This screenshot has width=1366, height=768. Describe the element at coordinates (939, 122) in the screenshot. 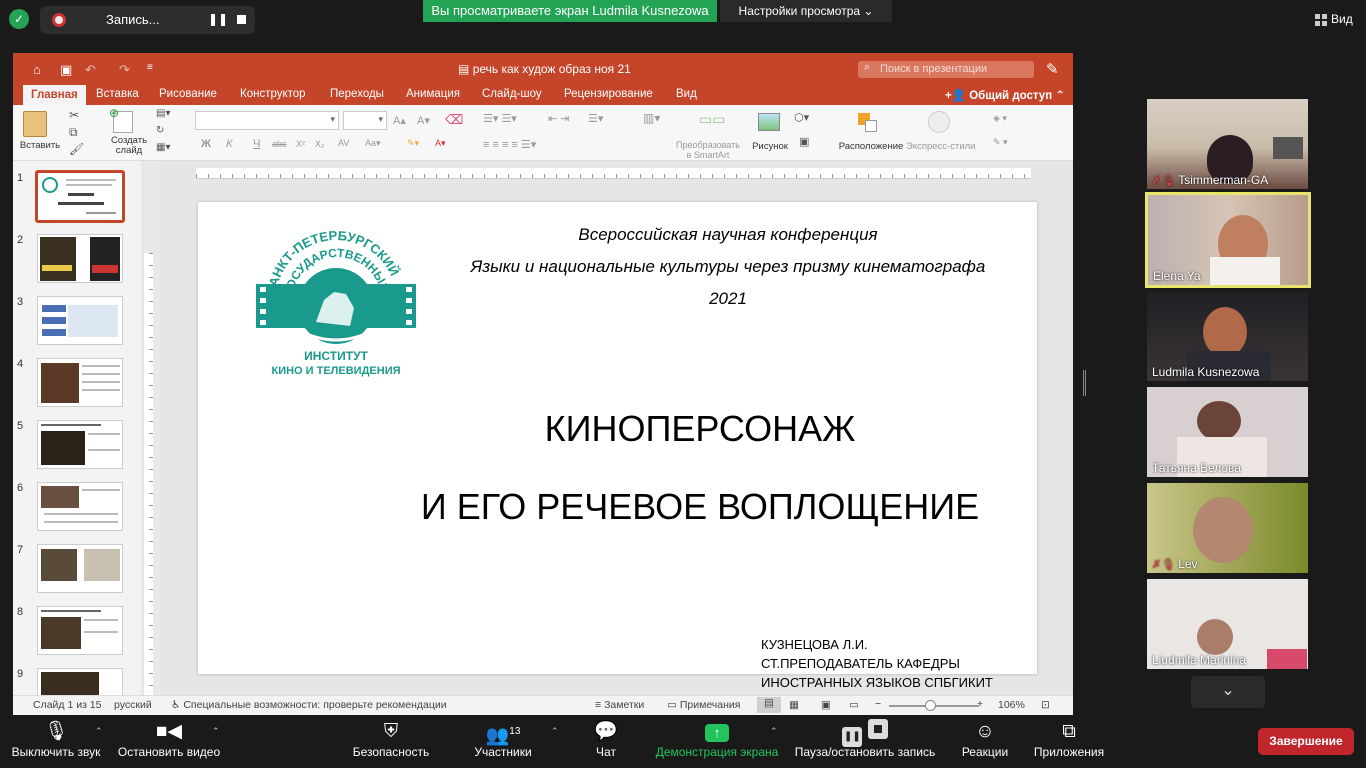

I see `quick-styles-icon` at that location.